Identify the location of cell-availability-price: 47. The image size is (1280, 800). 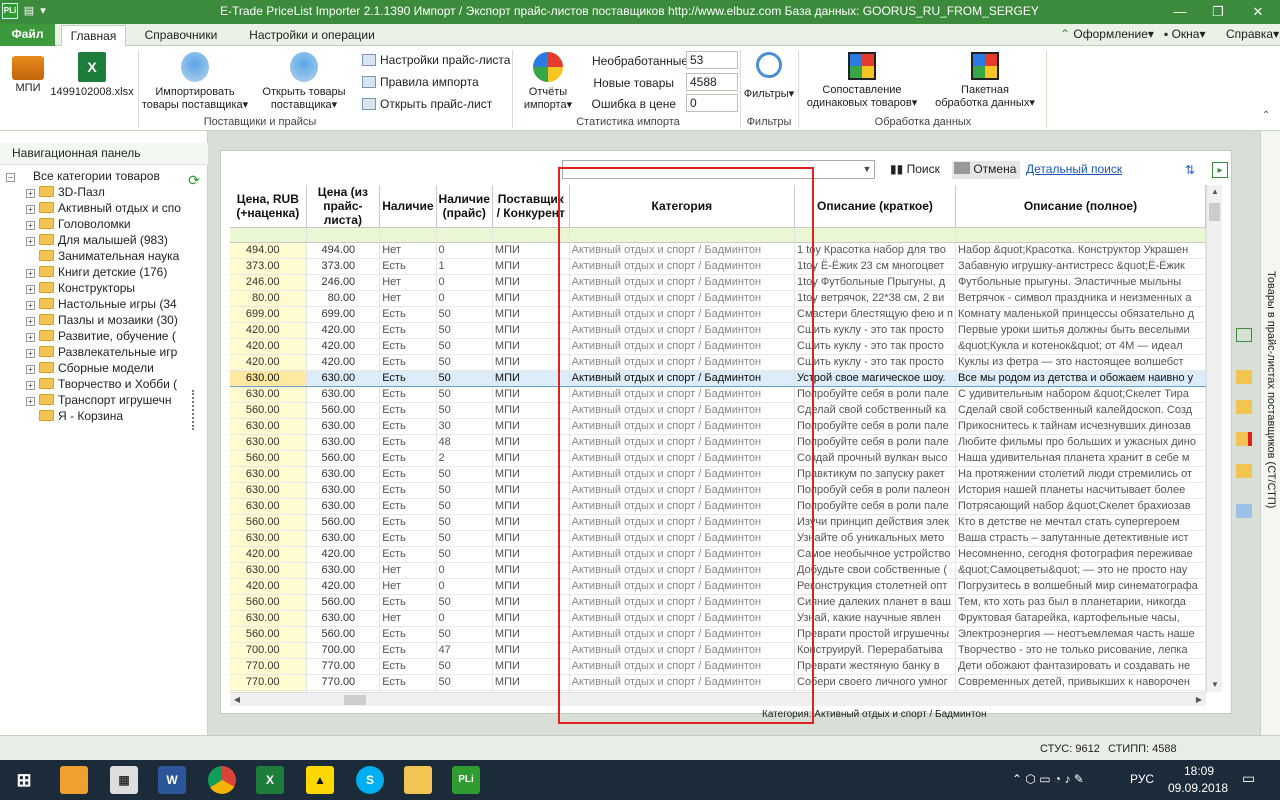
(464, 650).